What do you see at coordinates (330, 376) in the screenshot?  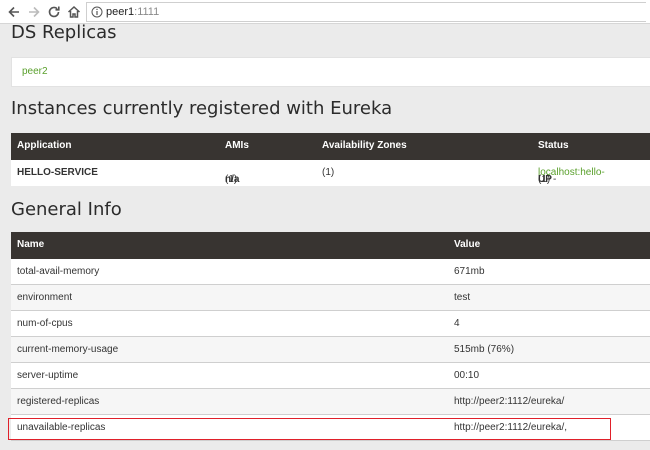 I see `table-row: server-uptime 00:10` at bounding box center [330, 376].